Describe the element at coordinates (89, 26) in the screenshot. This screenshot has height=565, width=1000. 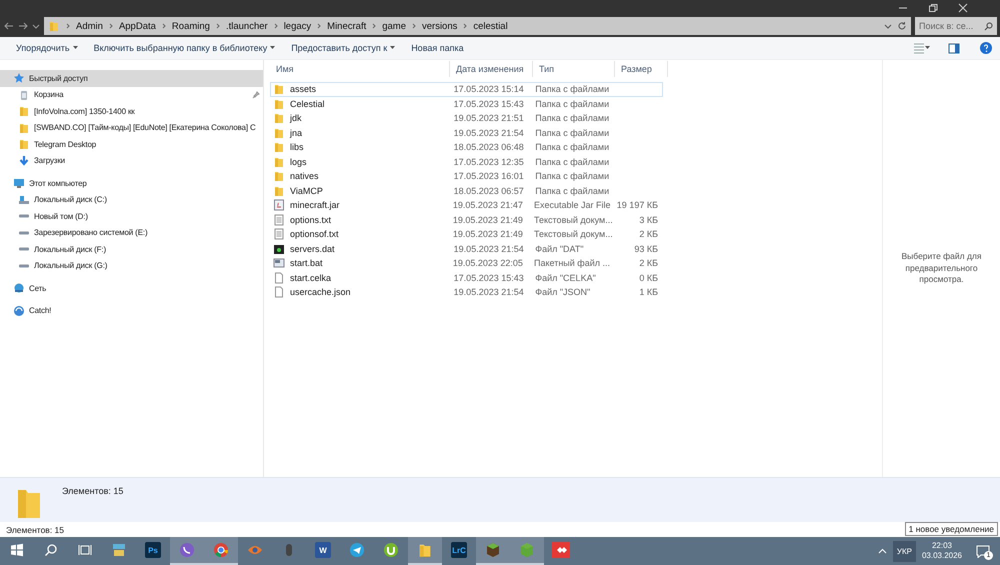
I see `breadcrumb: Admin` at that location.